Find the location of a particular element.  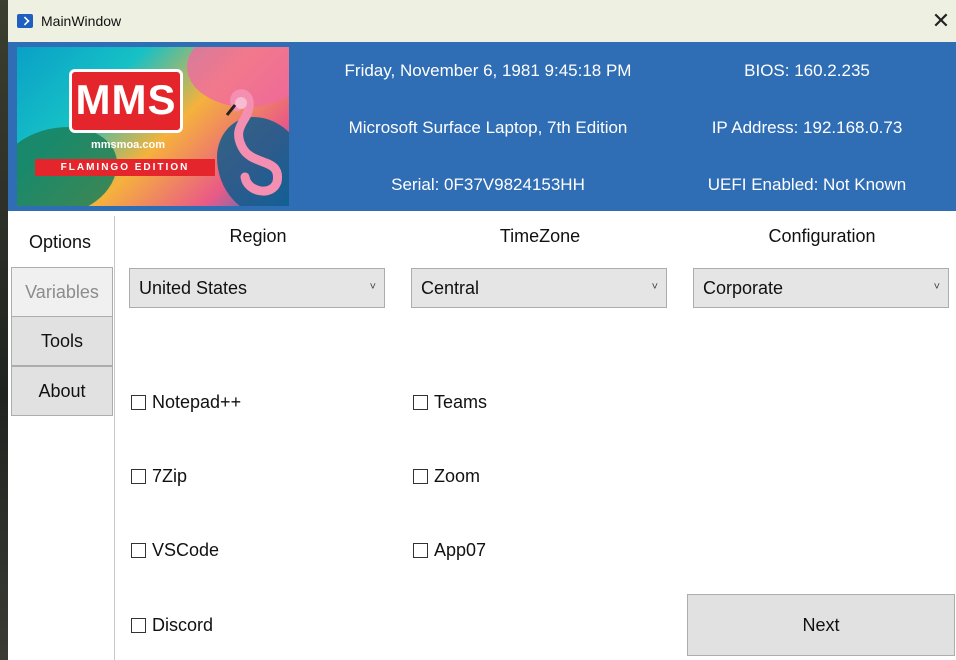

nav-item-tools: Tools is located at coordinates (62, 341).